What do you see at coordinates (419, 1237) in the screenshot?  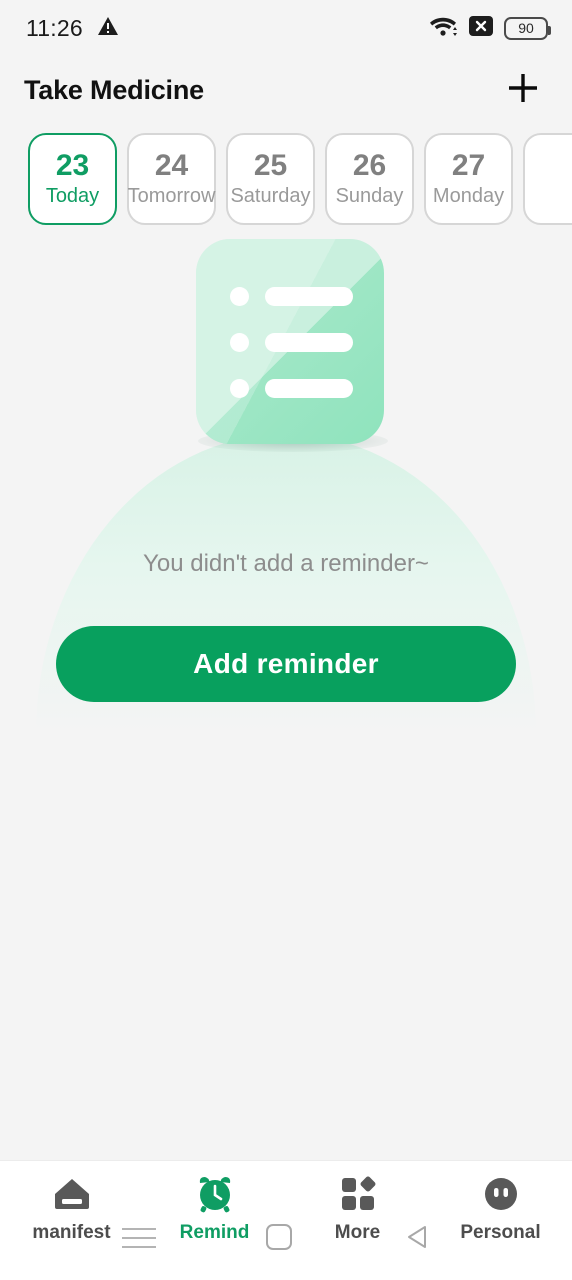 I see `back-triangle-icon` at bounding box center [419, 1237].